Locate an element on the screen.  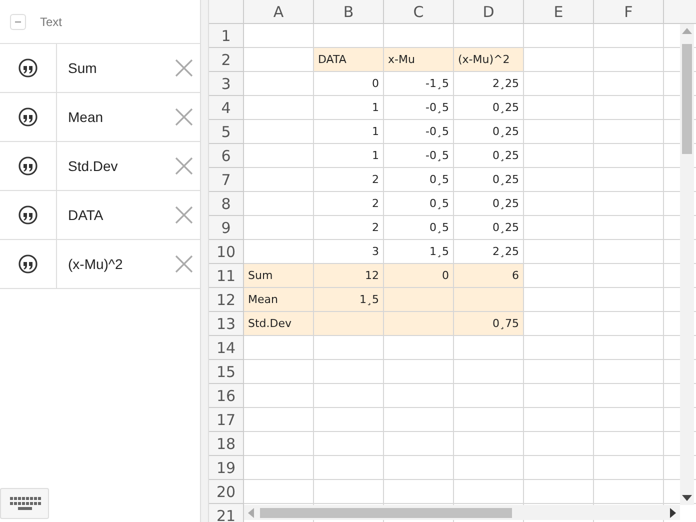
row-header: 3 is located at coordinates (226, 84).